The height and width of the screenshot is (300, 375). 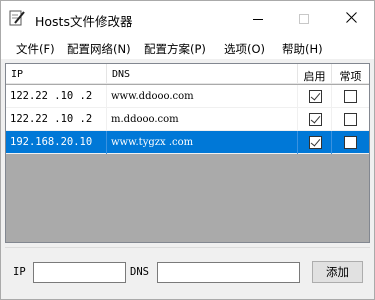 I want to click on row-ip: 192.168.20.10, so click(x=51, y=142).